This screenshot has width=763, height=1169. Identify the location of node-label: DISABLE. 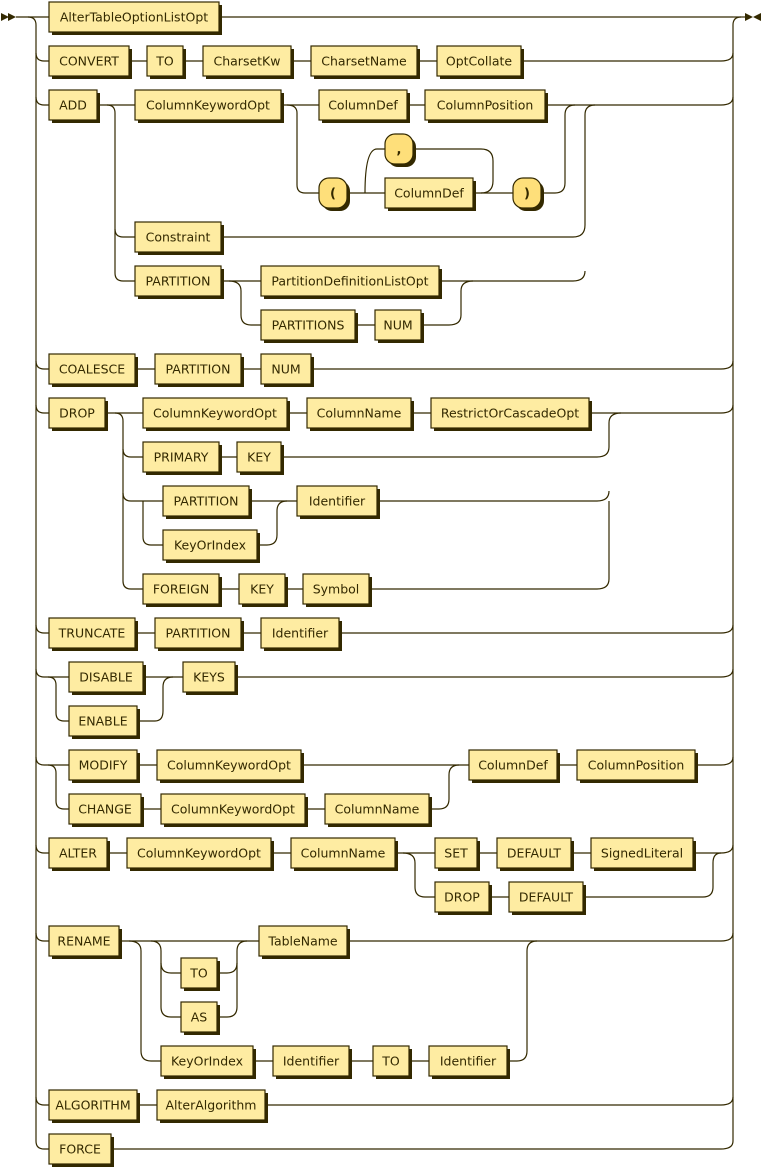
(106, 677).